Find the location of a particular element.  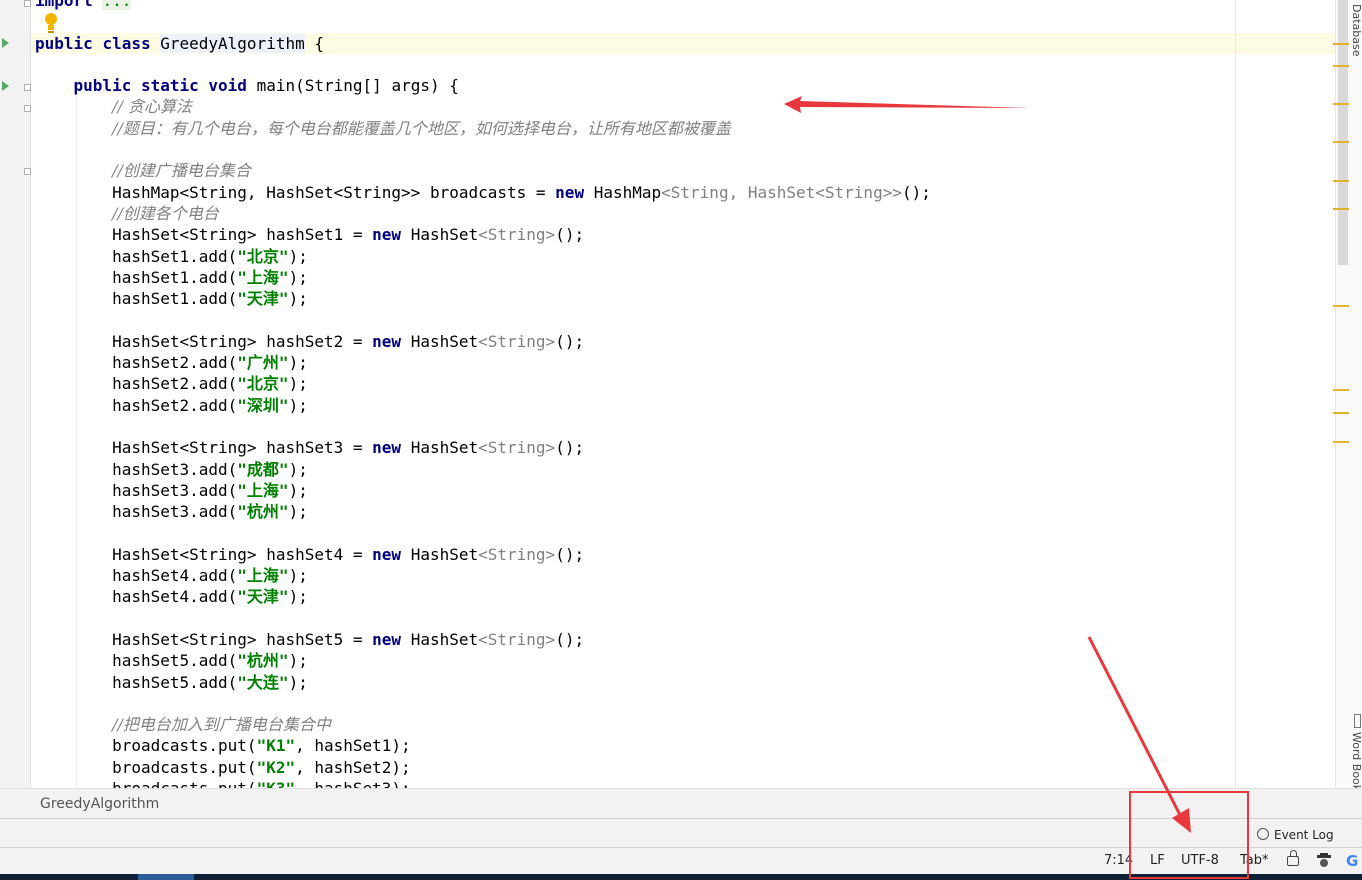

right-margin-guide is located at coordinates (1235, 394).